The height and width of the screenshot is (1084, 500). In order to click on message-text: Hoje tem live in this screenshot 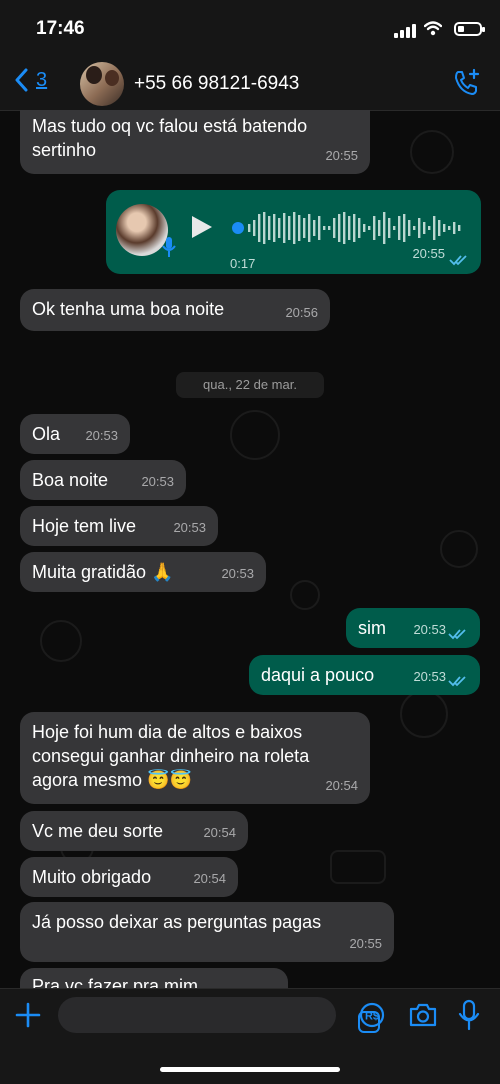, I will do `click(84, 526)`.